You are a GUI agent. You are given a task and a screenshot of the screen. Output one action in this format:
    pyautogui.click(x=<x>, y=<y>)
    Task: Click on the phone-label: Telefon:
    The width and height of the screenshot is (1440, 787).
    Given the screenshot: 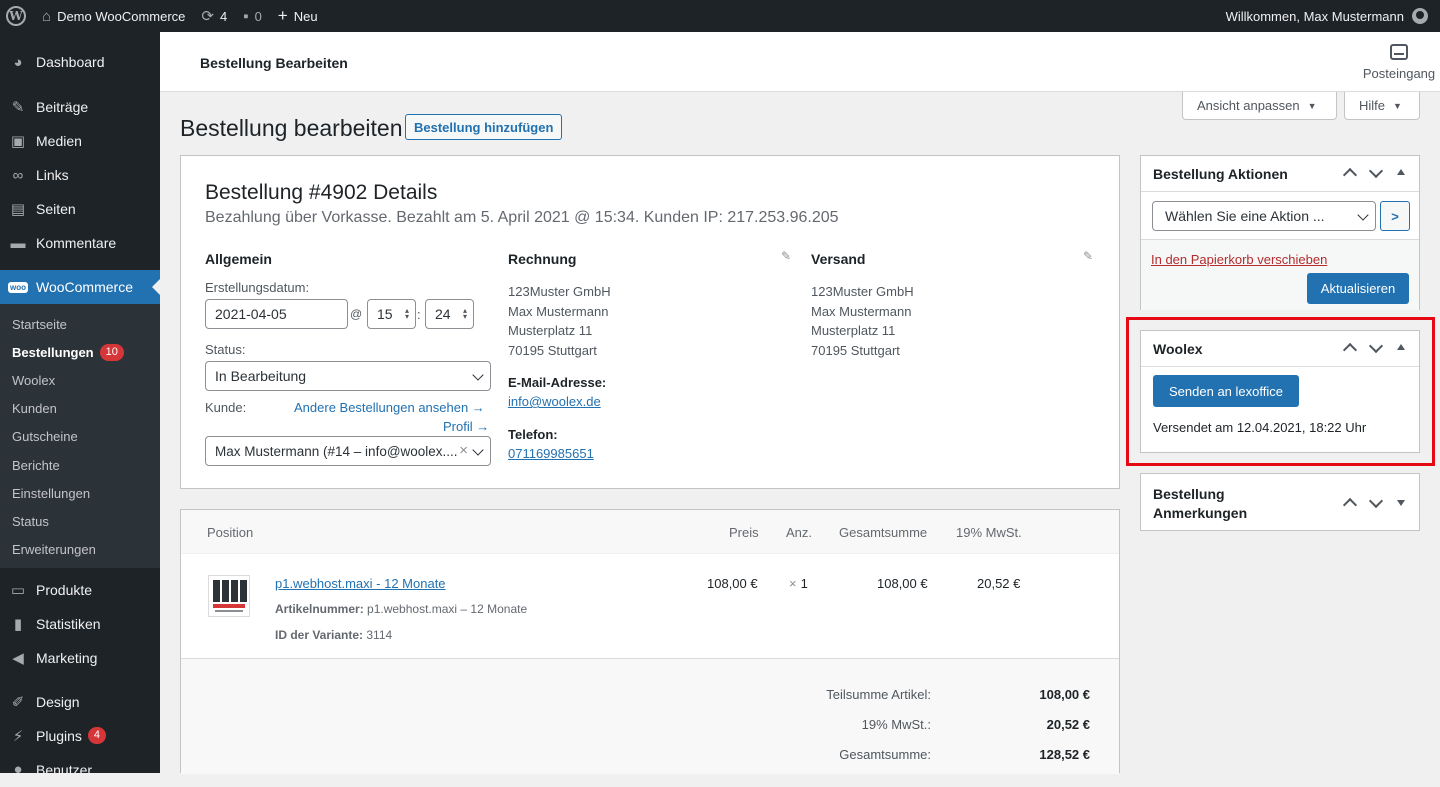 What is the action you would take?
    pyautogui.click(x=533, y=434)
    